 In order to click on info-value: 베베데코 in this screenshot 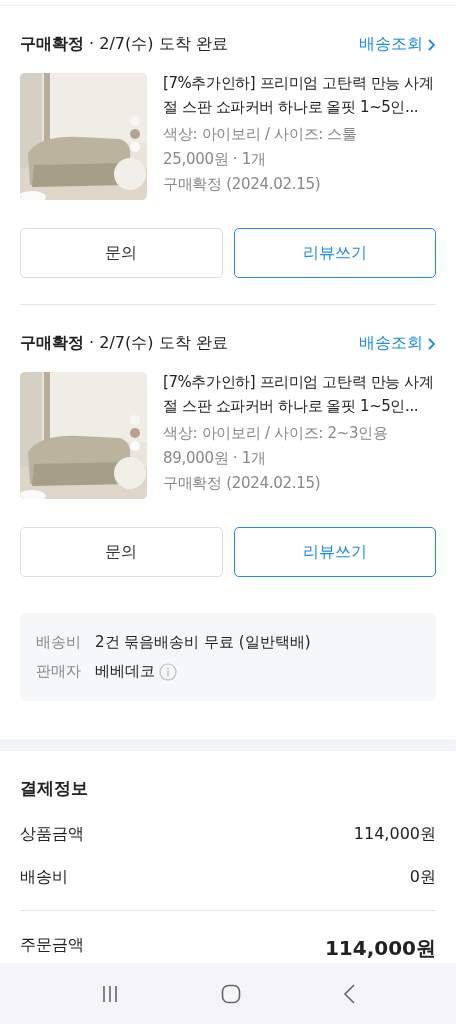, I will do `click(125, 671)`.